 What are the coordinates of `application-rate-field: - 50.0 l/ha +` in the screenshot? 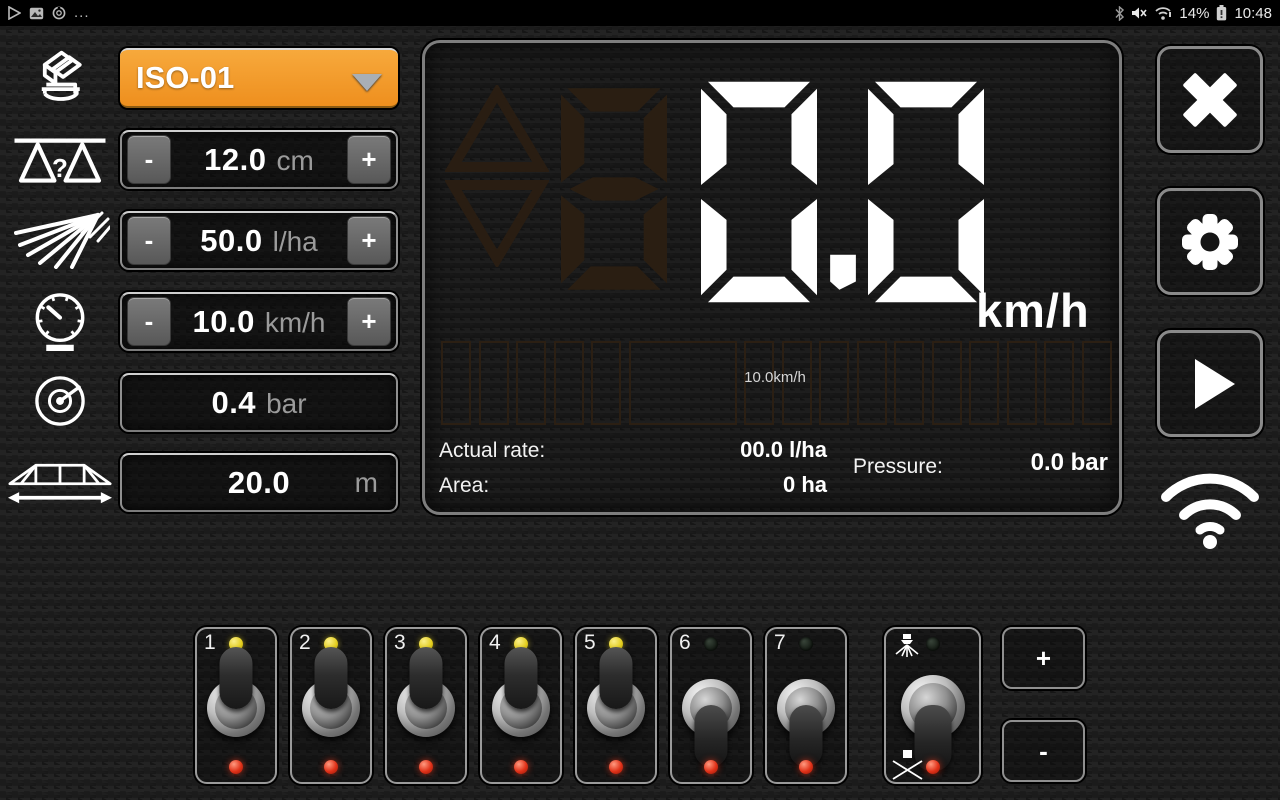 It's located at (259, 240).